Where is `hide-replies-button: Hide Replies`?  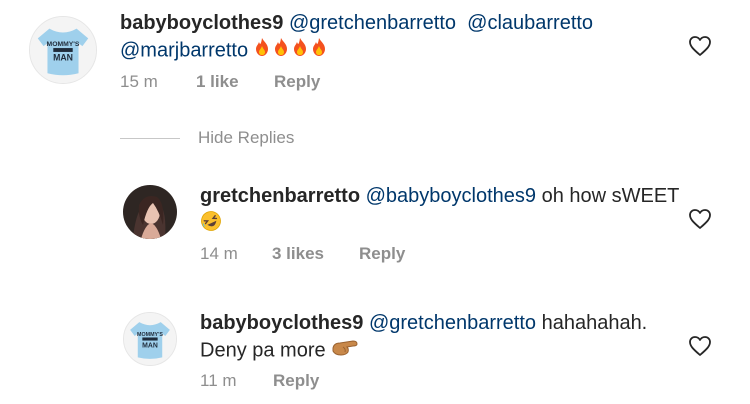 hide-replies-button: Hide Replies is located at coordinates (207, 138).